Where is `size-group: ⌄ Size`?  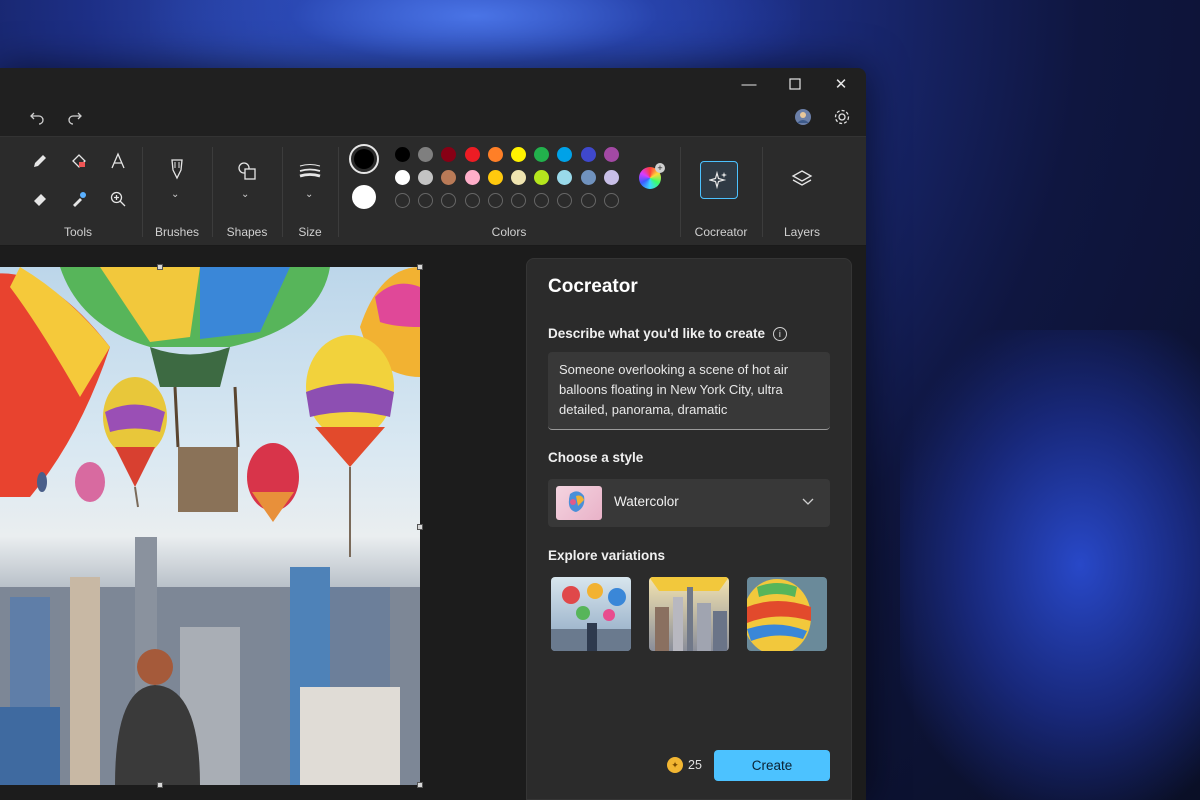 size-group: ⌄ Size is located at coordinates (310, 192).